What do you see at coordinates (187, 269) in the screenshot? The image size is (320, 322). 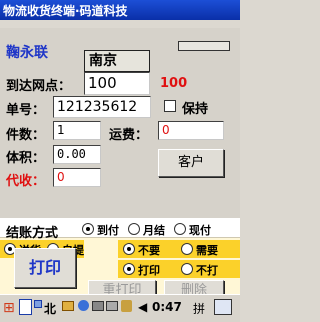 I see `print-radio-buda` at bounding box center [187, 269].